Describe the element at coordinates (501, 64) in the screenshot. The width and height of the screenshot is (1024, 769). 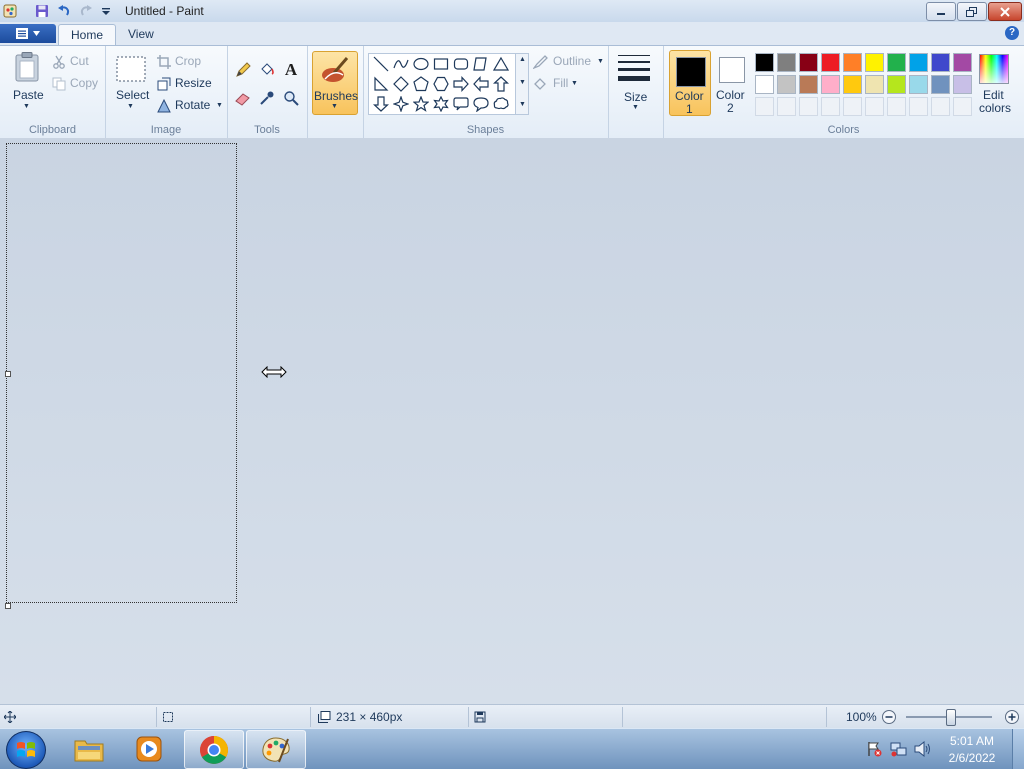
I see `triangle-shape-icon` at that location.